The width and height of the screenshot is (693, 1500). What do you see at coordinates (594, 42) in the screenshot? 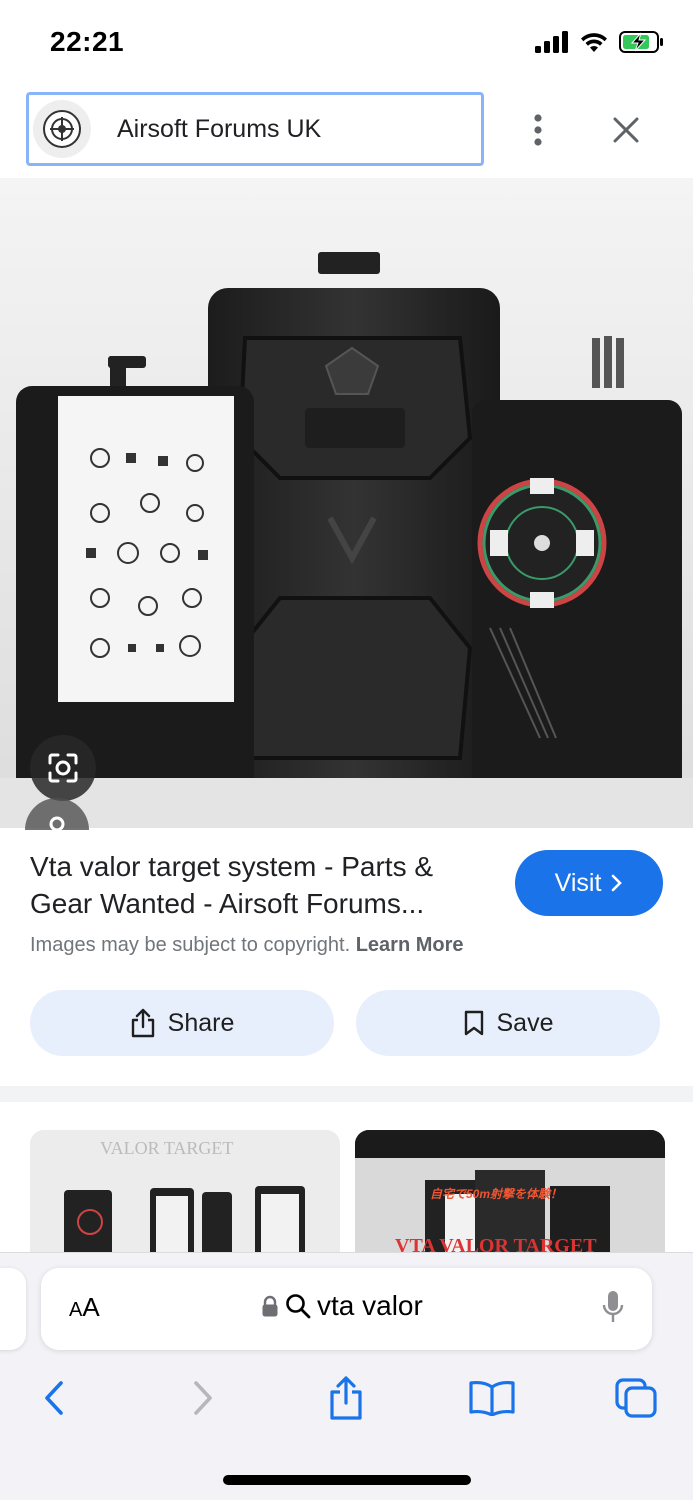
I see `wifi-icon` at bounding box center [594, 42].